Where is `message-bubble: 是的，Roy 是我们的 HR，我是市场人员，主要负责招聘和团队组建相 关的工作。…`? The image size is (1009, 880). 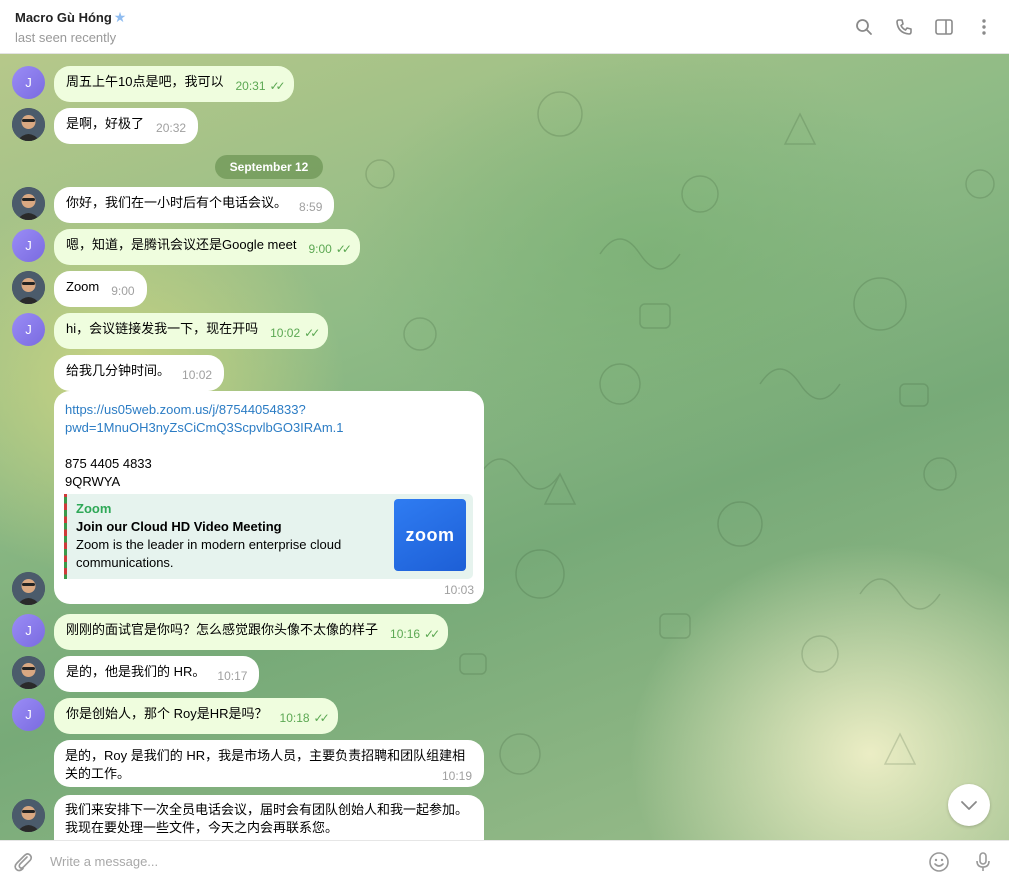
message-bubble: 是的，Roy 是我们的 HR，我是市场人员，主要负责招聘和团队组建相 关的工作。… is located at coordinates (269, 763).